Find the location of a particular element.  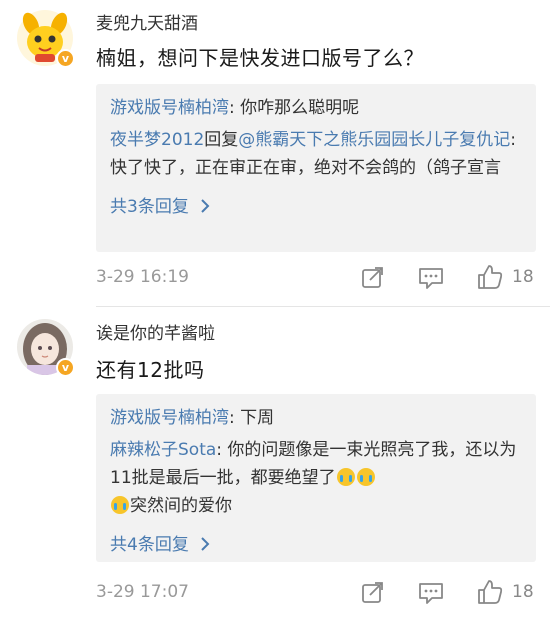

reply-text: 突然间的爱你 is located at coordinates (181, 506).